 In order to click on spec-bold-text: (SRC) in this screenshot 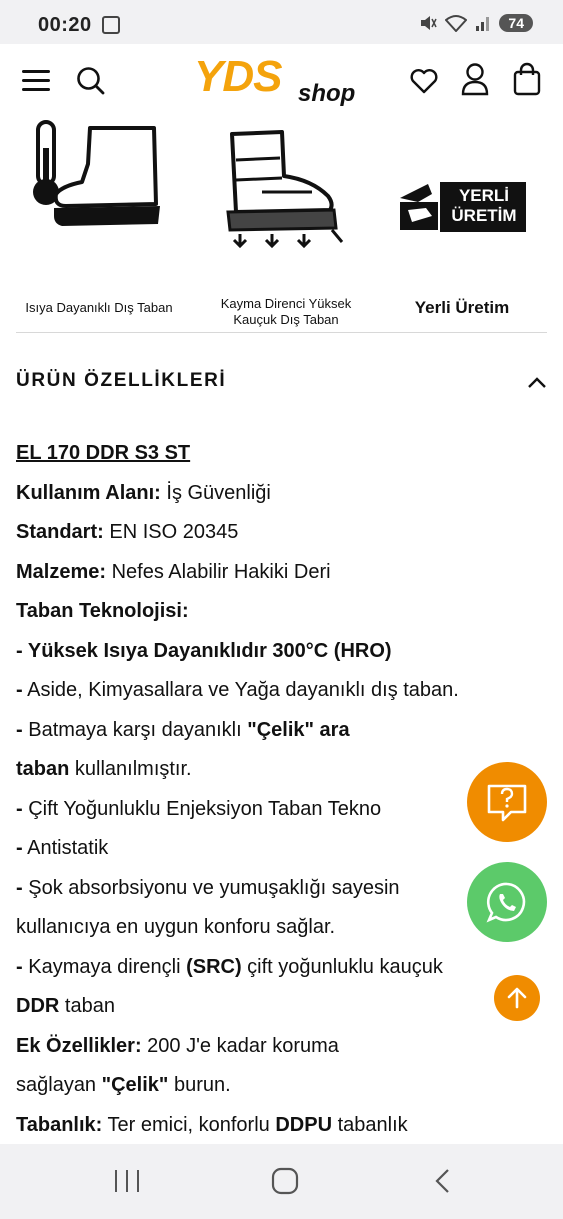, I will do `click(214, 966)`.